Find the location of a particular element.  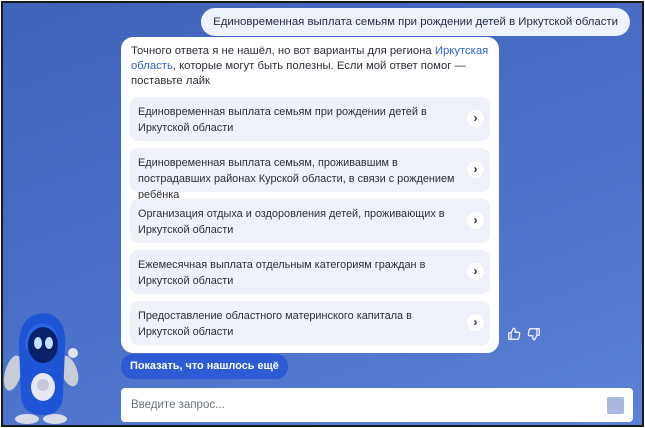

thumbs-down-icon is located at coordinates (534, 334).